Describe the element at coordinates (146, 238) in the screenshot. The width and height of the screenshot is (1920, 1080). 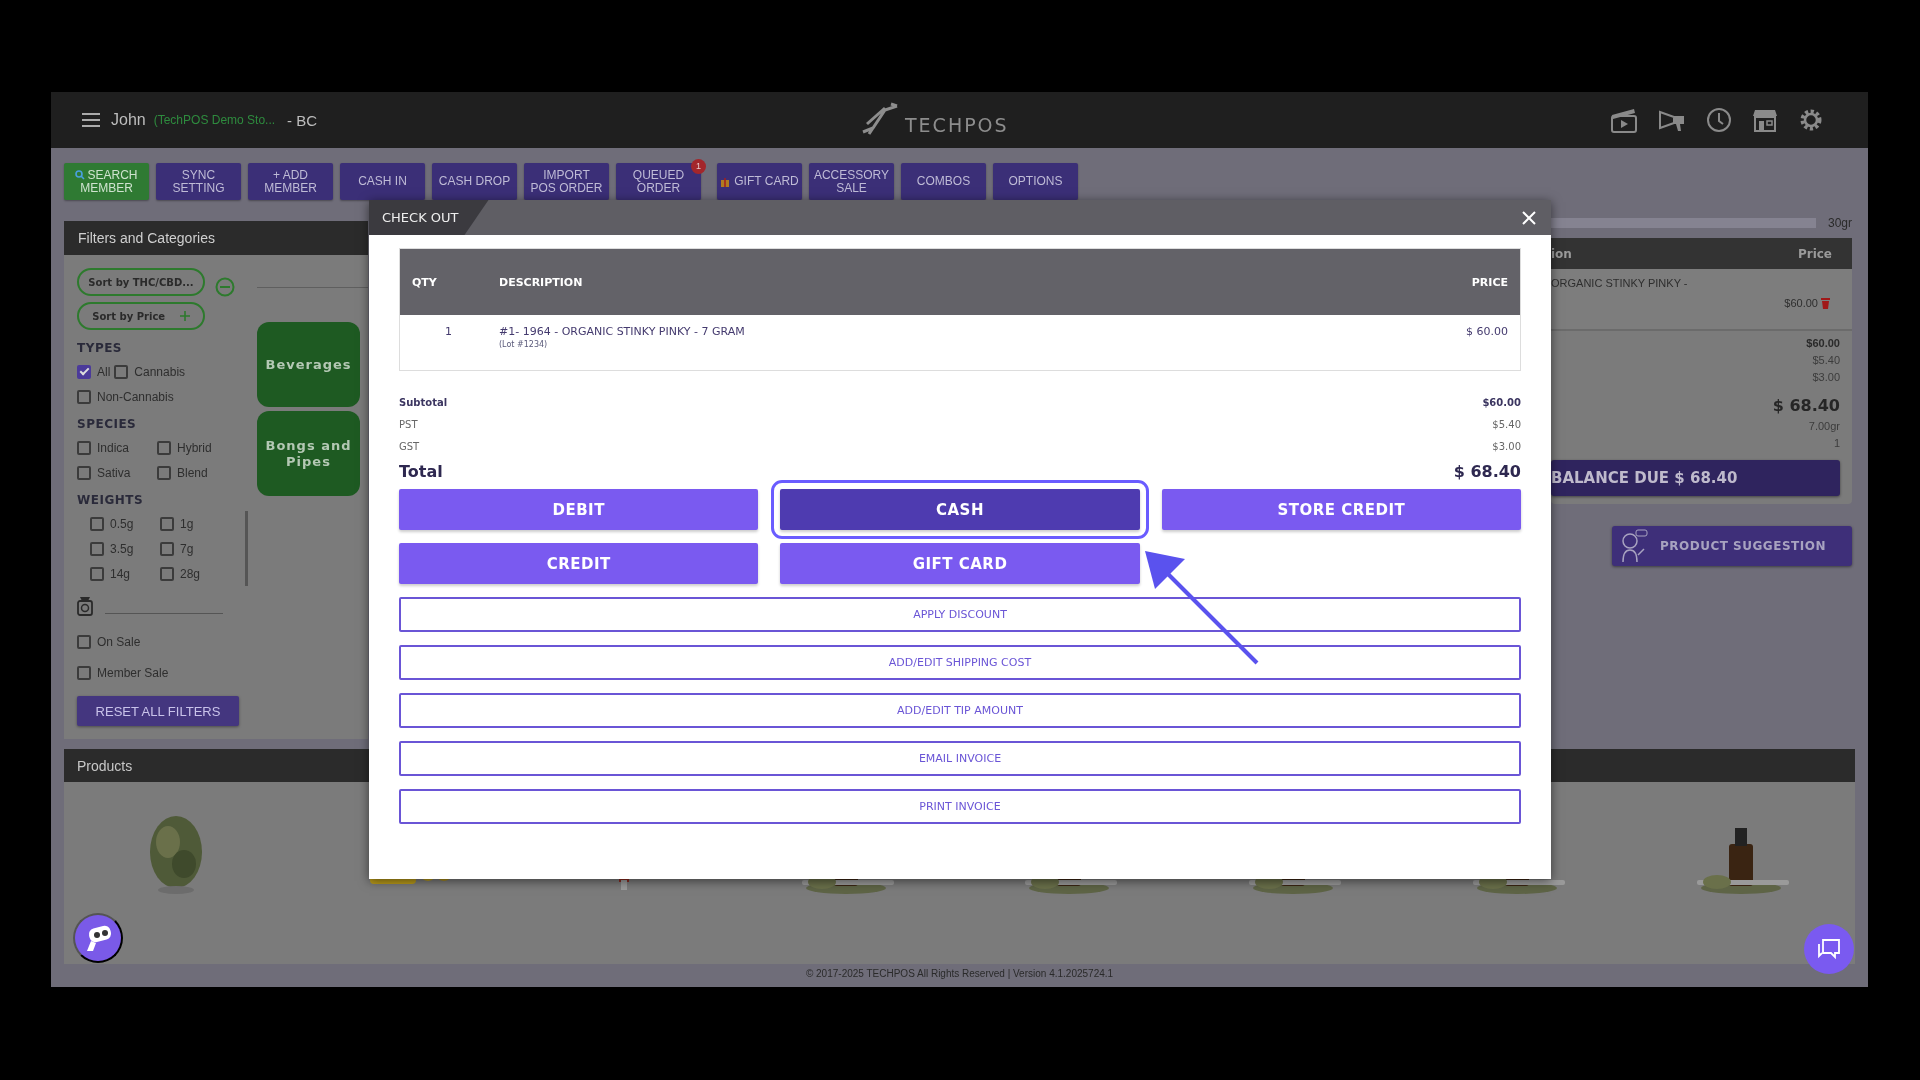
I see `panel-title: Filters and Categories` at that location.